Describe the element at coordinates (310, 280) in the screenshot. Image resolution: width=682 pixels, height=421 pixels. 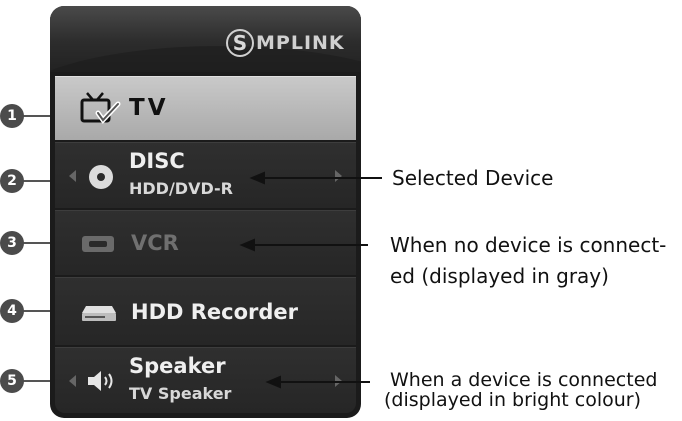
I see `callout-pointers` at that location.